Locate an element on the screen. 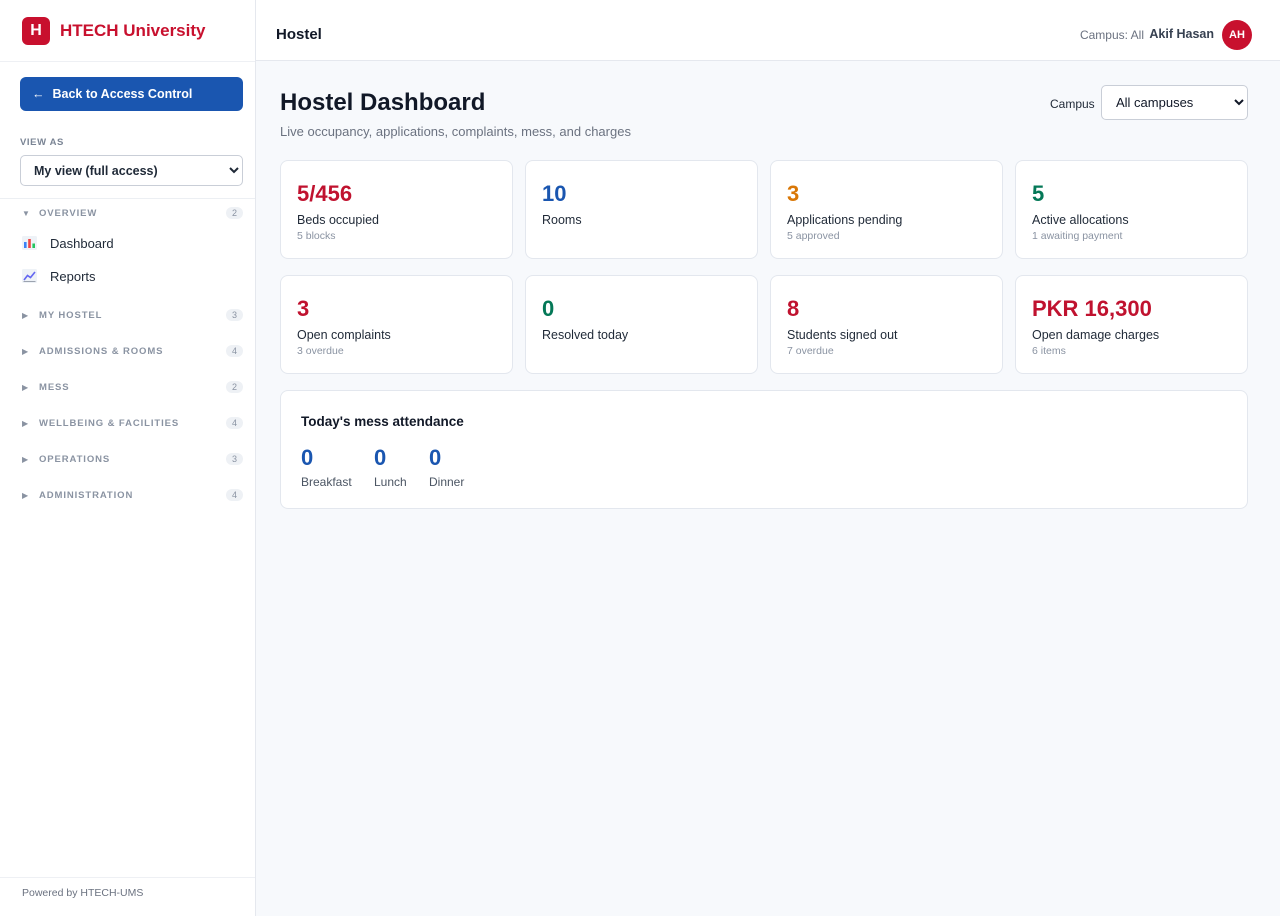 This screenshot has height=916, width=1280. nav-section-label: OPERATIONS is located at coordinates (75, 459).